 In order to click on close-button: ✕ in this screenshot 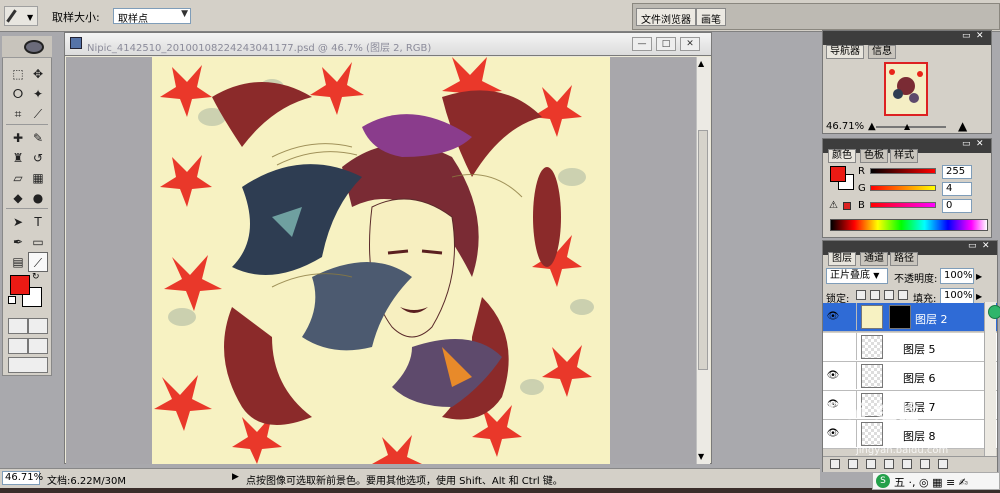, I will do `click(690, 44)`.